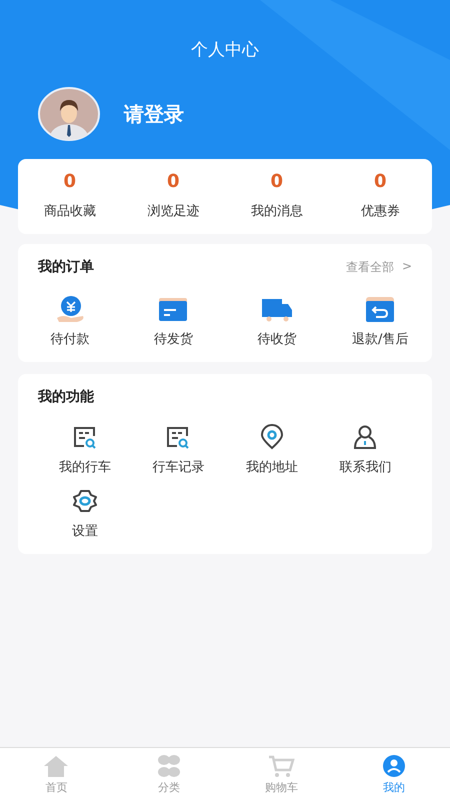 This screenshot has height=800, width=450. I want to click on settings-icon, so click(85, 501).